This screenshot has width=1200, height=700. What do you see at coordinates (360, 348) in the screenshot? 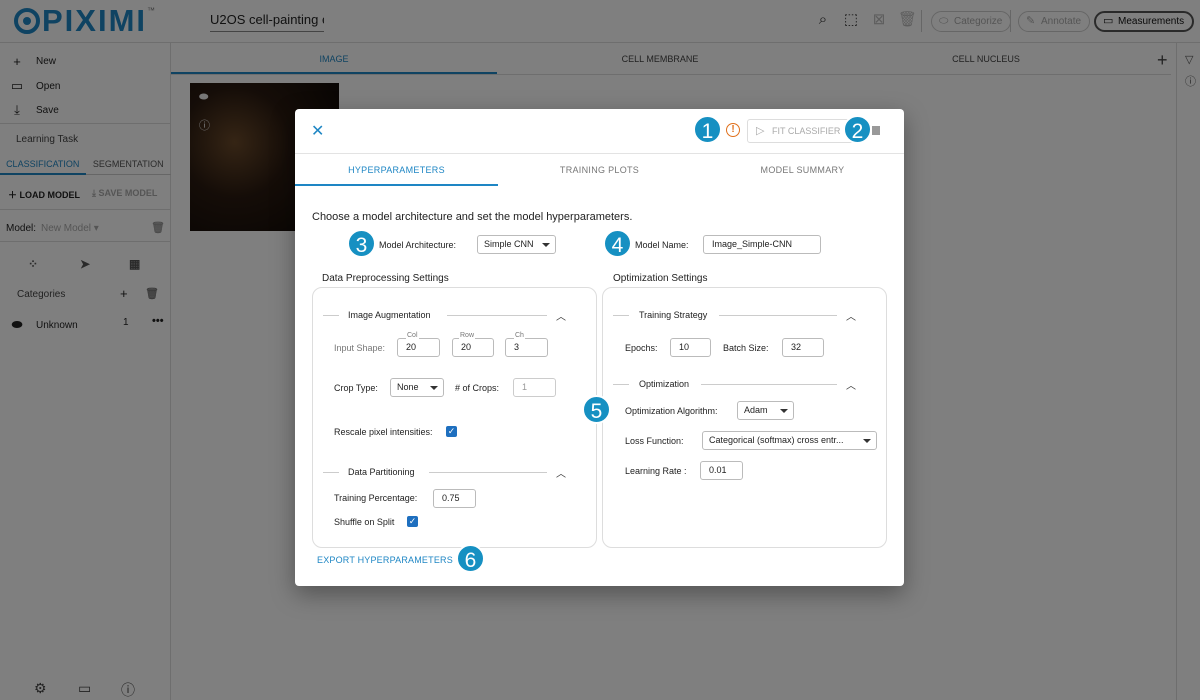
I see `input-shape-label: Input Shape:` at bounding box center [360, 348].